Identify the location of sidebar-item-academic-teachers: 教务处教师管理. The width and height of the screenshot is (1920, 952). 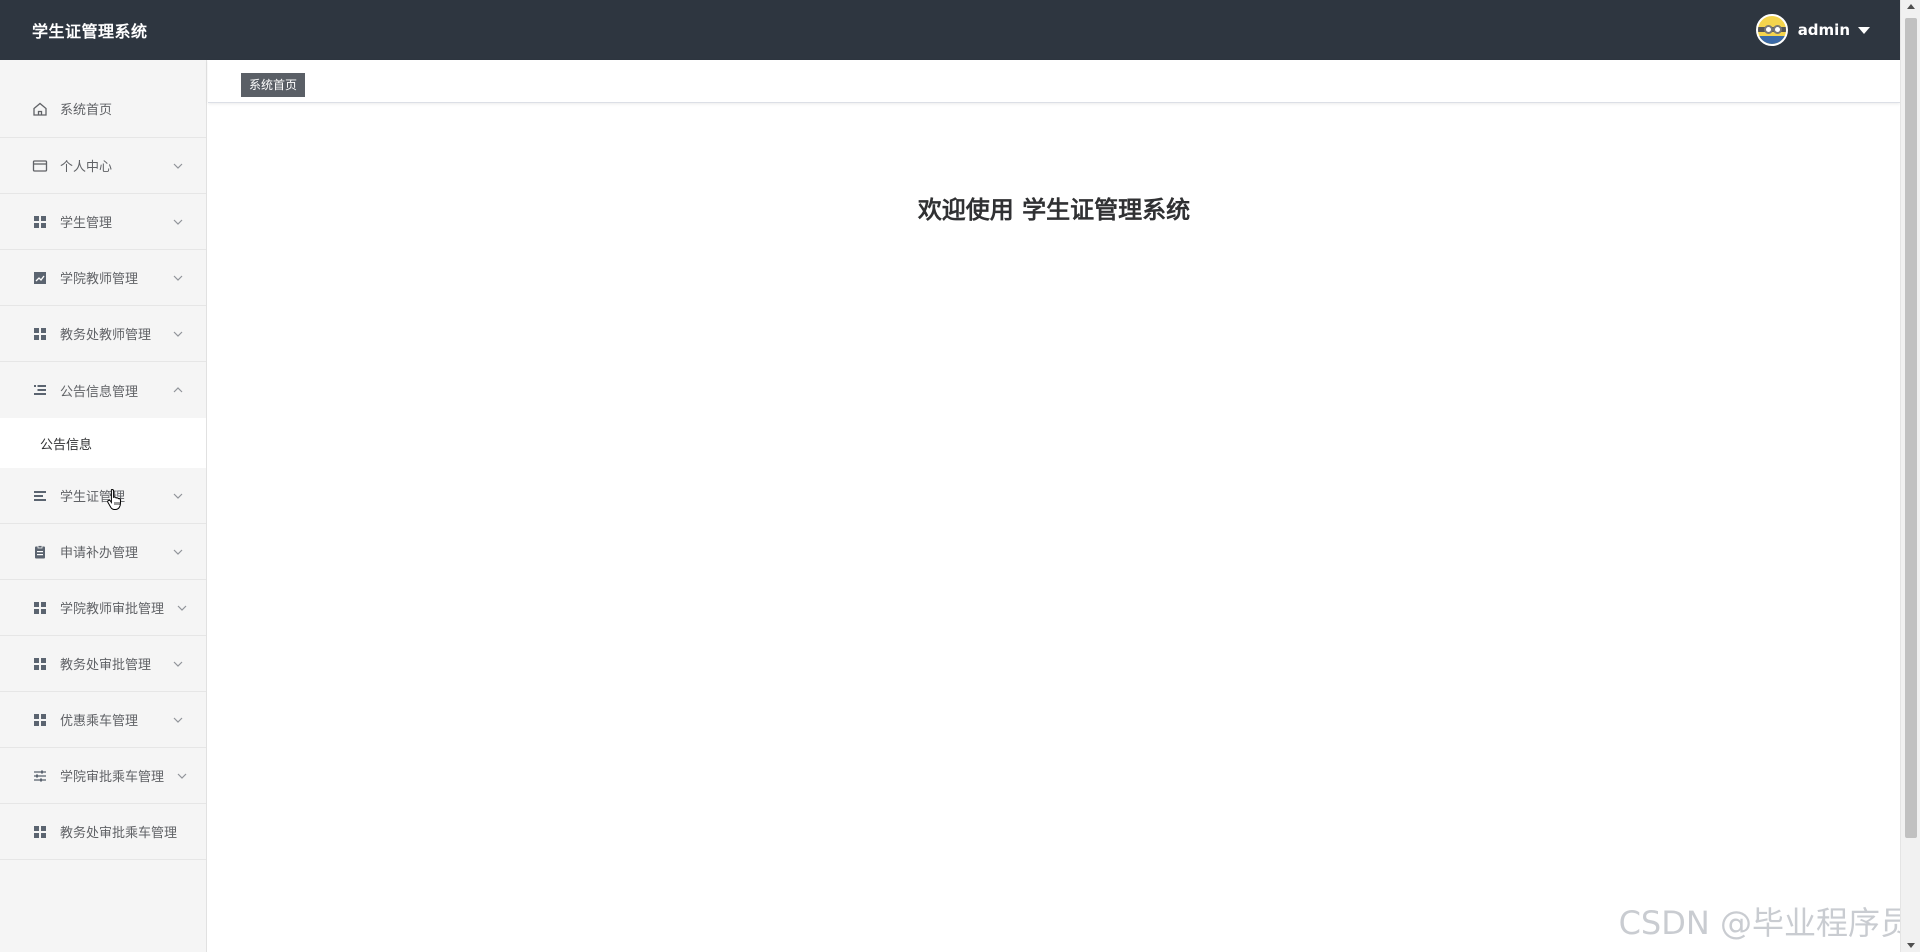
(103, 334).